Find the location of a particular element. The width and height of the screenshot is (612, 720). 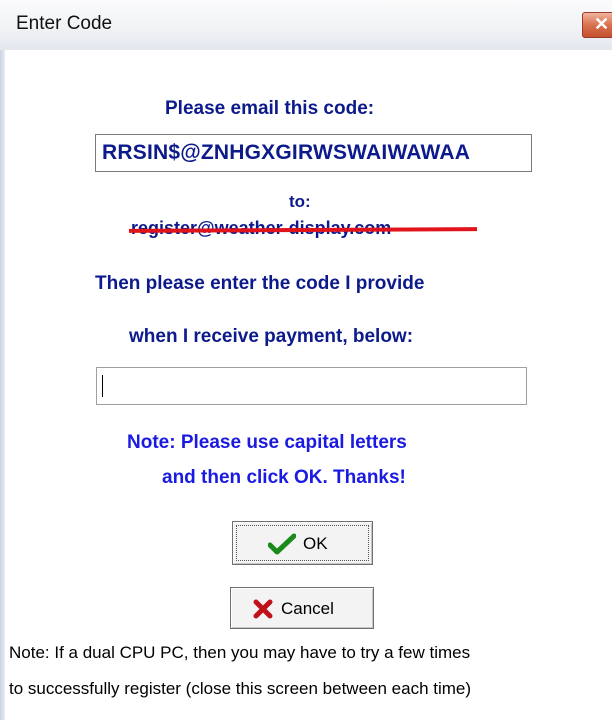

checkmark-icon is located at coordinates (282, 544).